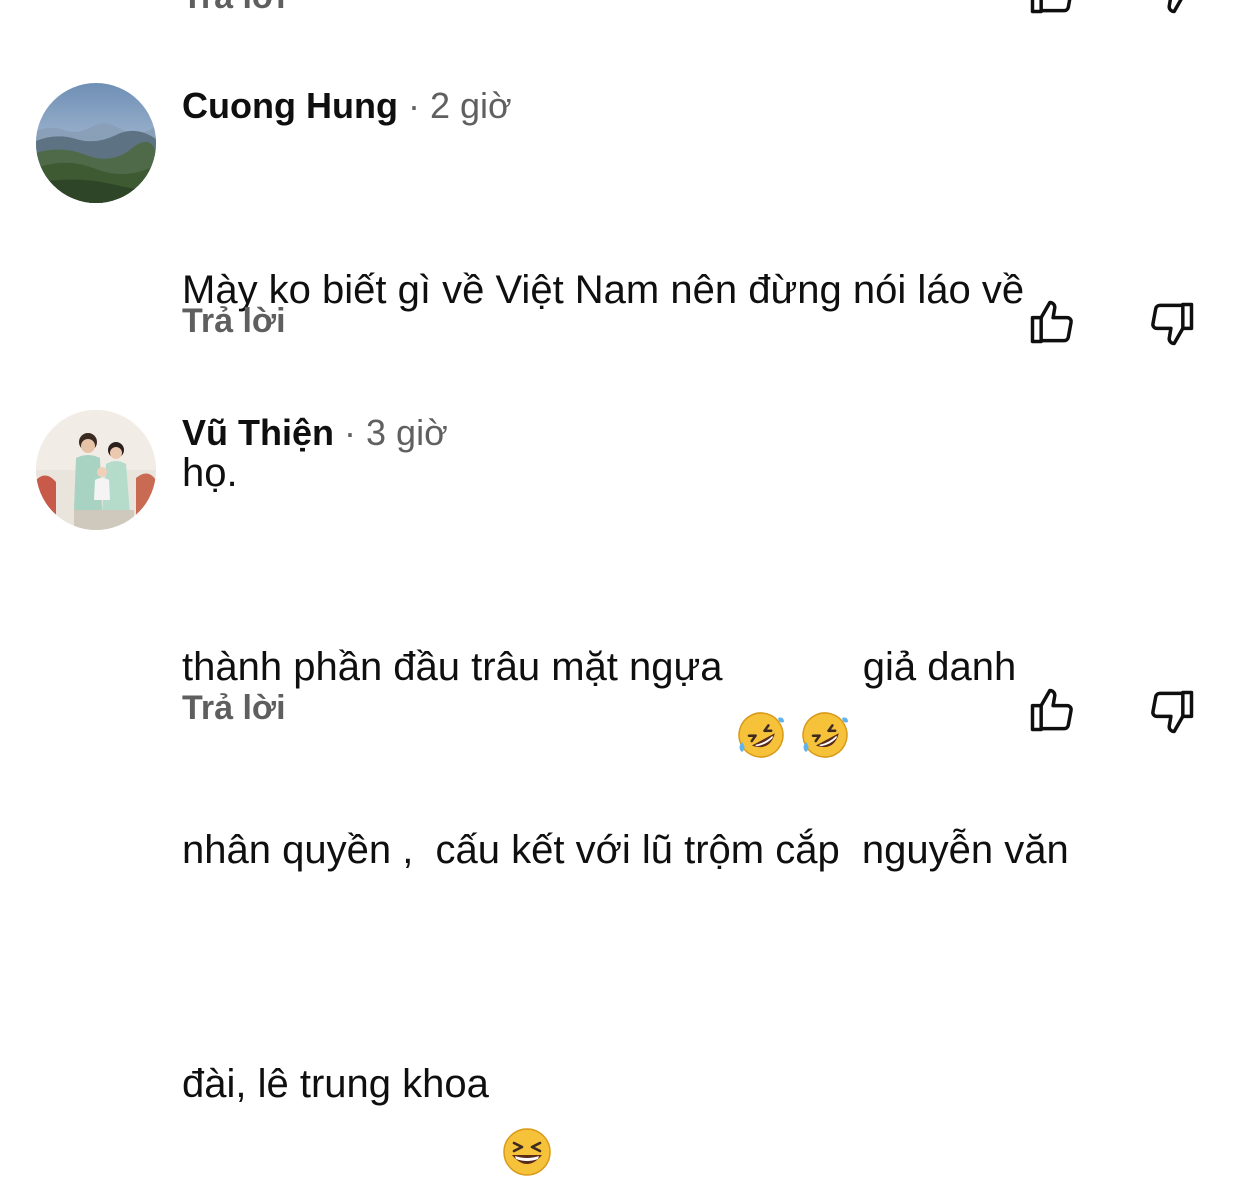  What do you see at coordinates (234, 8) in the screenshot?
I see `reply-button-previous: Trả lời` at bounding box center [234, 8].